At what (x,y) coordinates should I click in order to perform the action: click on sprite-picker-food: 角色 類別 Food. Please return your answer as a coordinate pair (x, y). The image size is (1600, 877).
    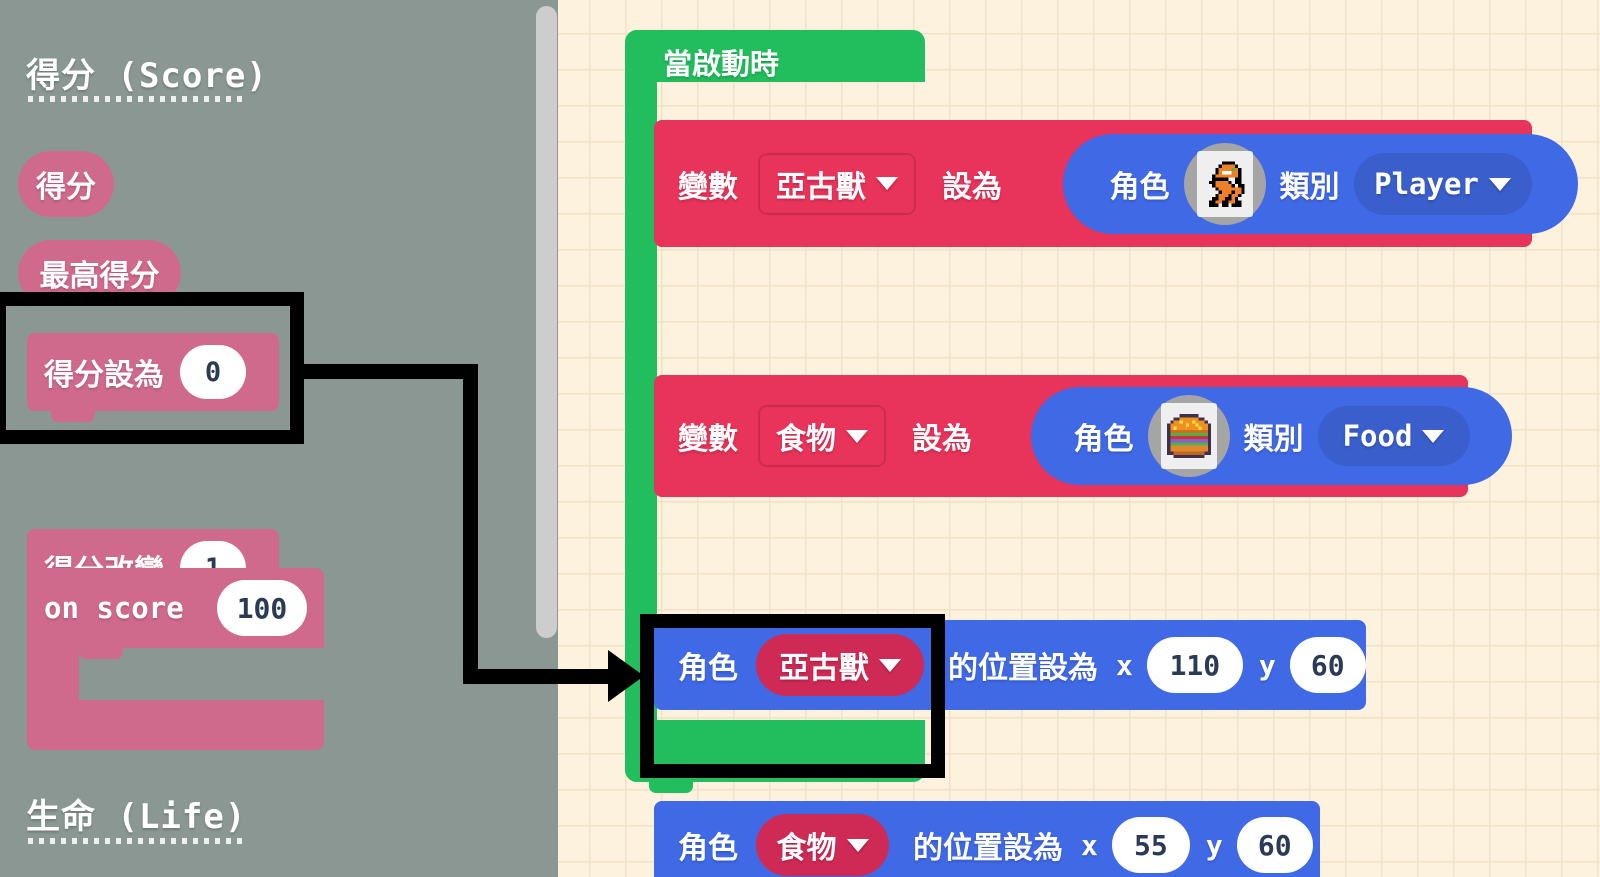
    Looking at the image, I should click on (1271, 436).